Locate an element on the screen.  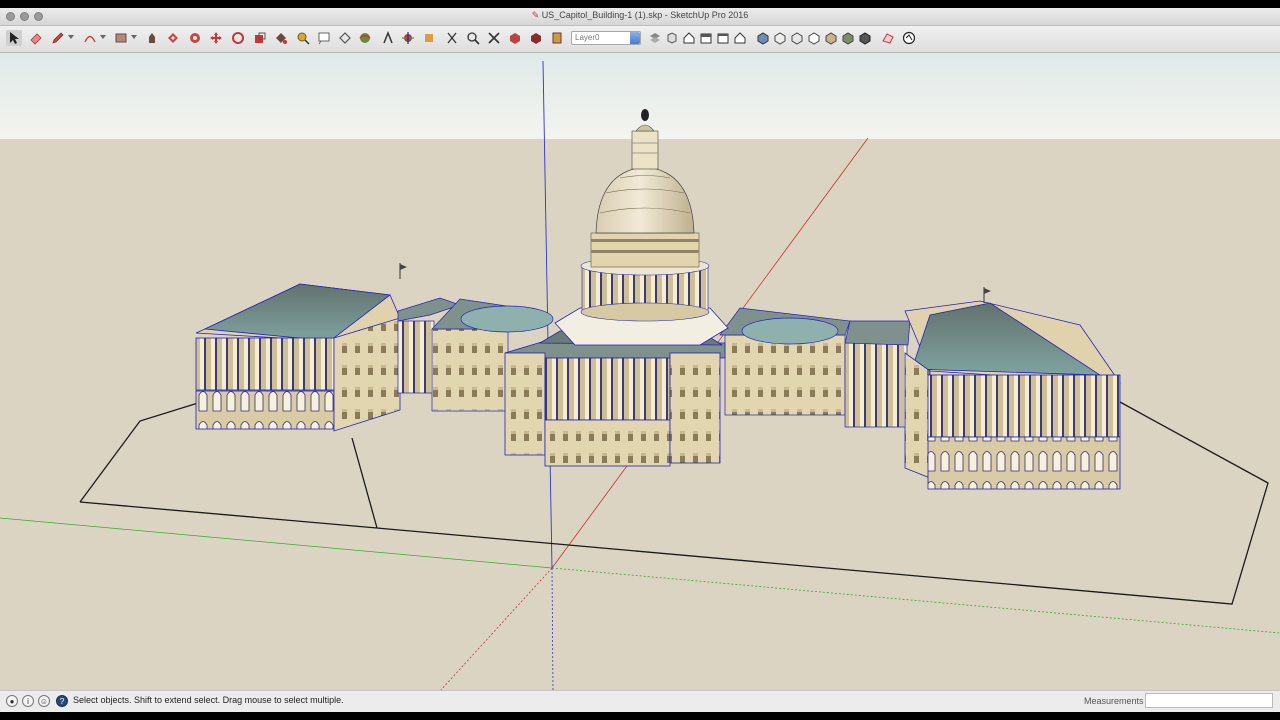
monochrome-style-button is located at coordinates (865, 38).